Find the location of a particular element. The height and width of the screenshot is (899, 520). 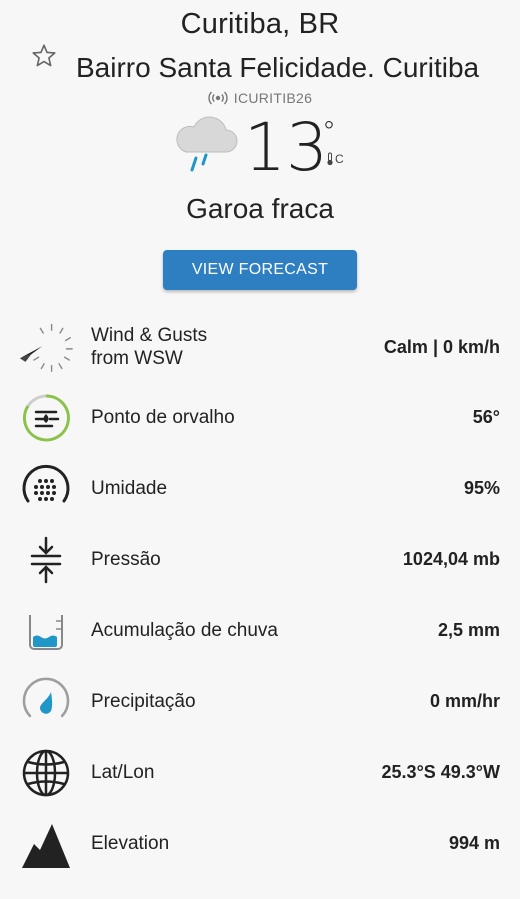

dew-point-label: Ponto de orvalho is located at coordinates (163, 417).